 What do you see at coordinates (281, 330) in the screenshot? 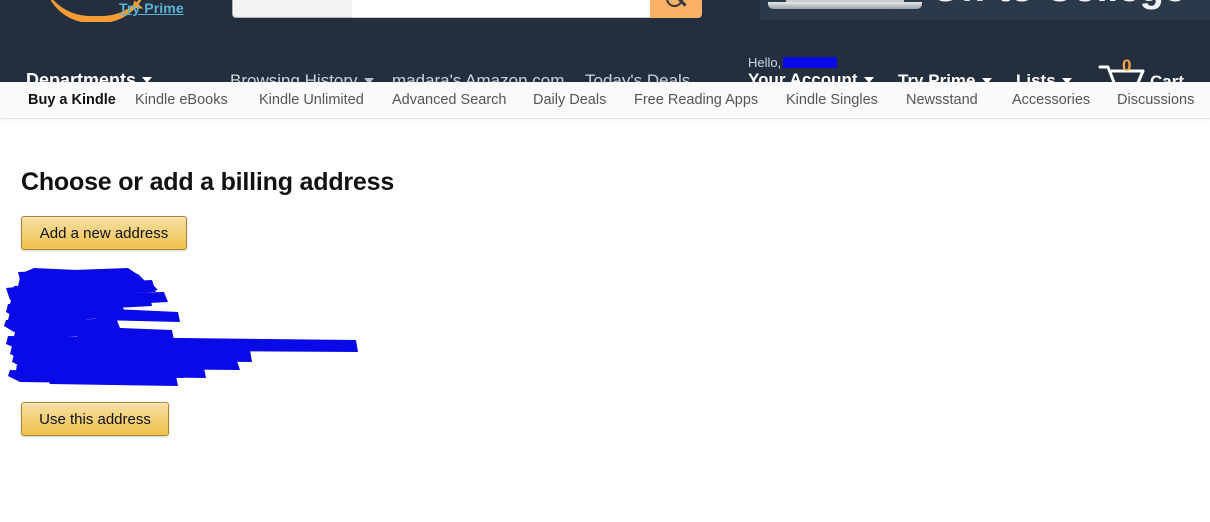
I see `billing-address-entry: n 66401 , PH` at bounding box center [281, 330].